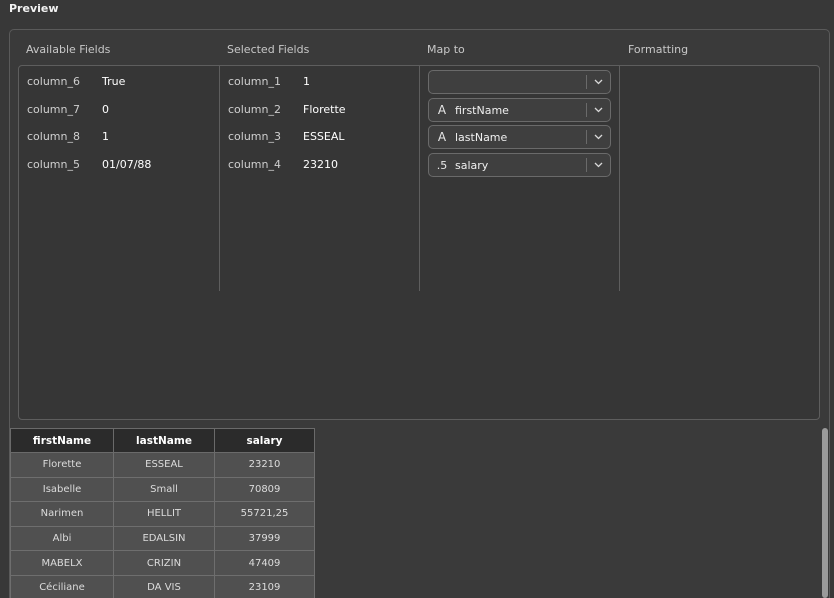 The width and height of the screenshot is (834, 598). I want to click on table-cell: 23210, so click(264, 465).